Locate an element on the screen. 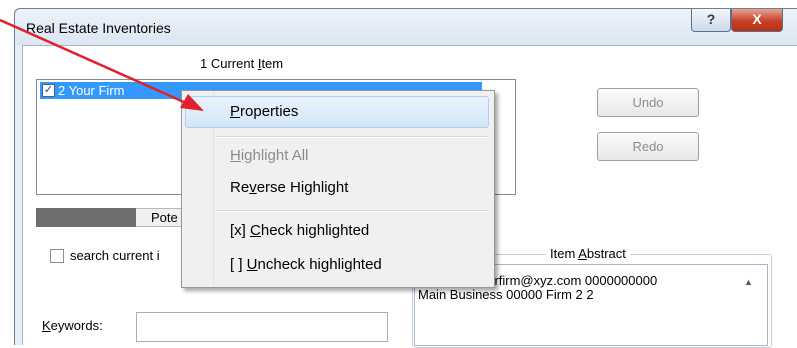  help-icon: ? is located at coordinates (711, 19).